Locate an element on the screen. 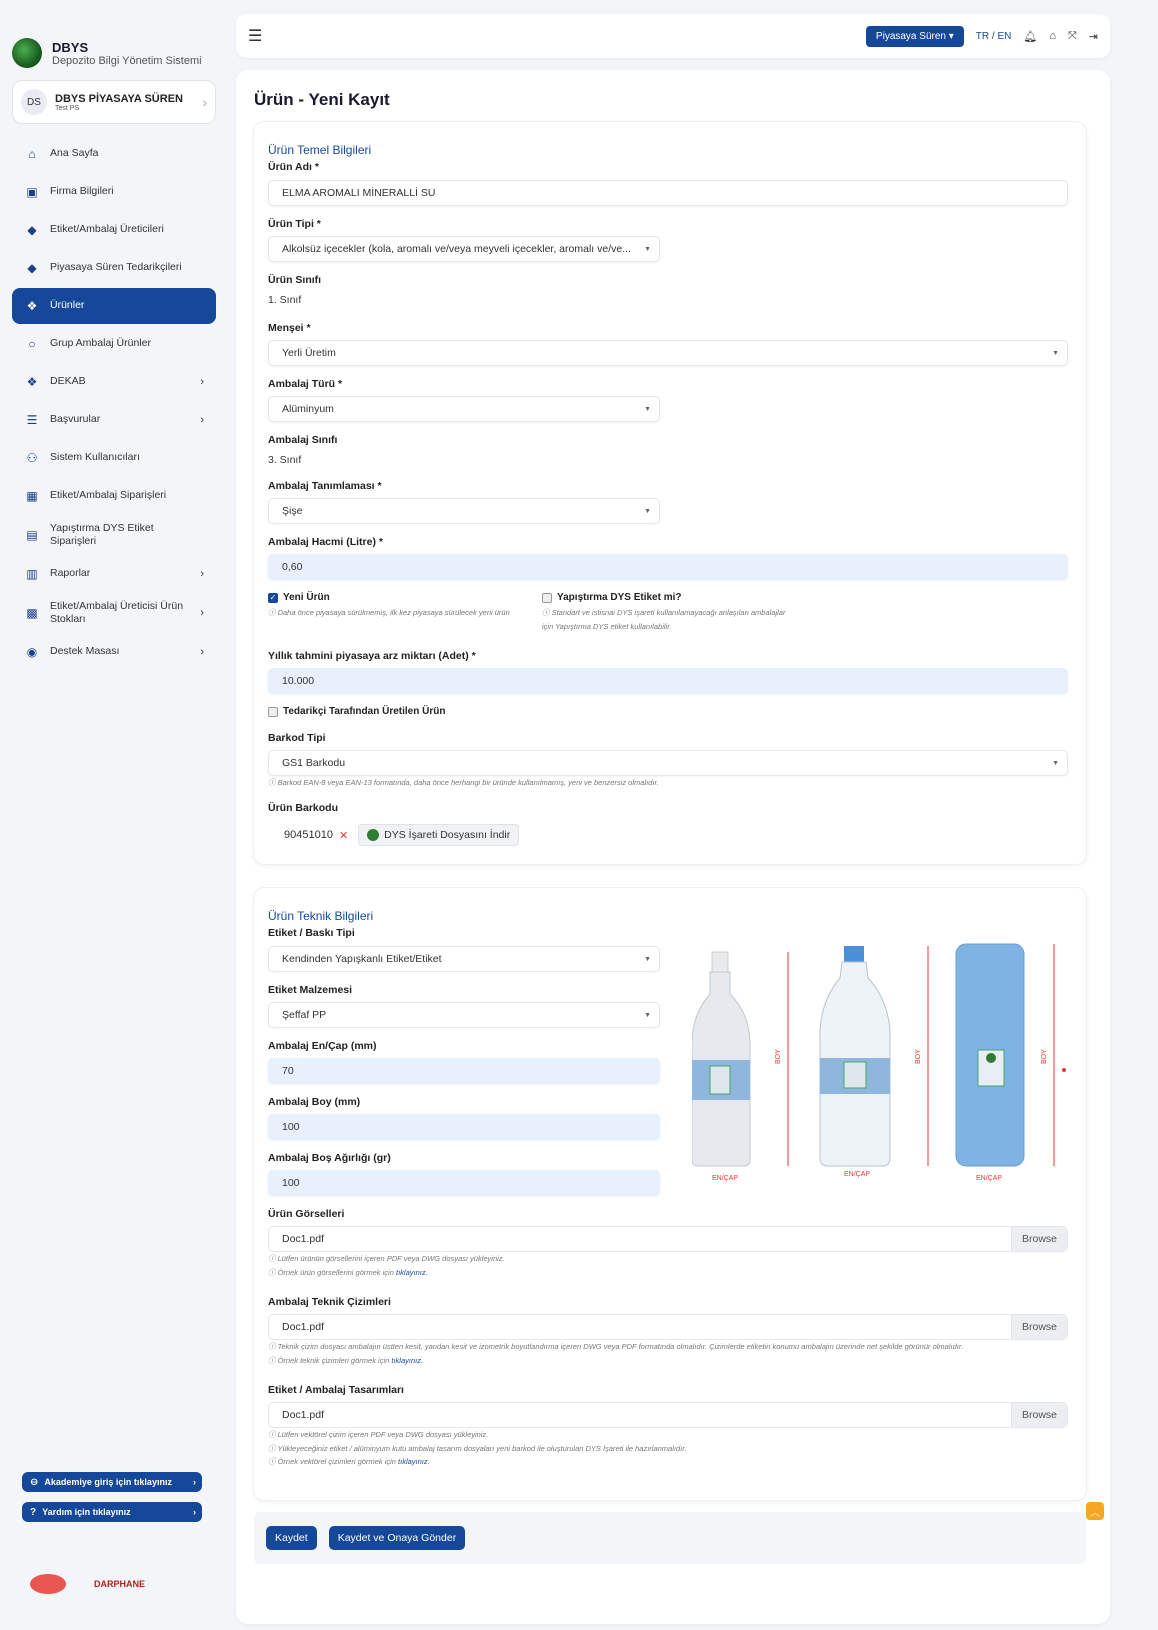 The height and width of the screenshot is (1630, 1158). boy-label-2: BOY is located at coordinates (918, 1056).